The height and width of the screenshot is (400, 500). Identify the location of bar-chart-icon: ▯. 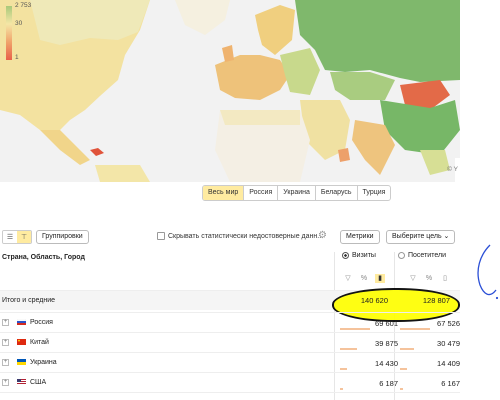
(445, 278).